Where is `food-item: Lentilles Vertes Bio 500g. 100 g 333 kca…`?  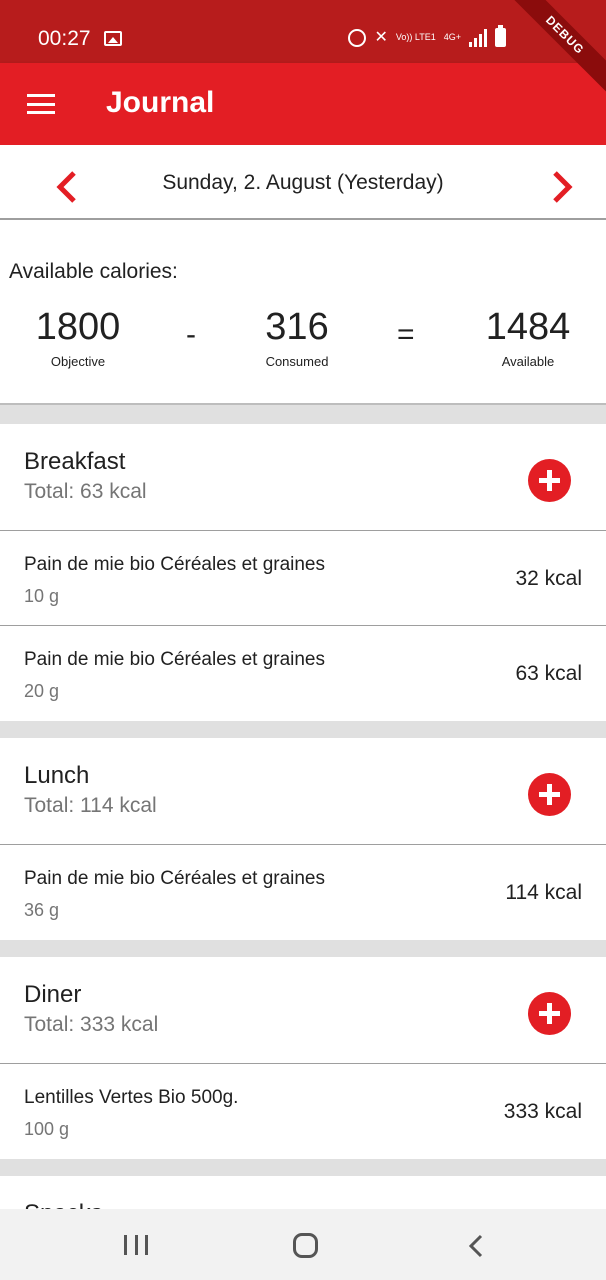 food-item: Lentilles Vertes Bio 500g. 100 g 333 kca… is located at coordinates (303, 1111).